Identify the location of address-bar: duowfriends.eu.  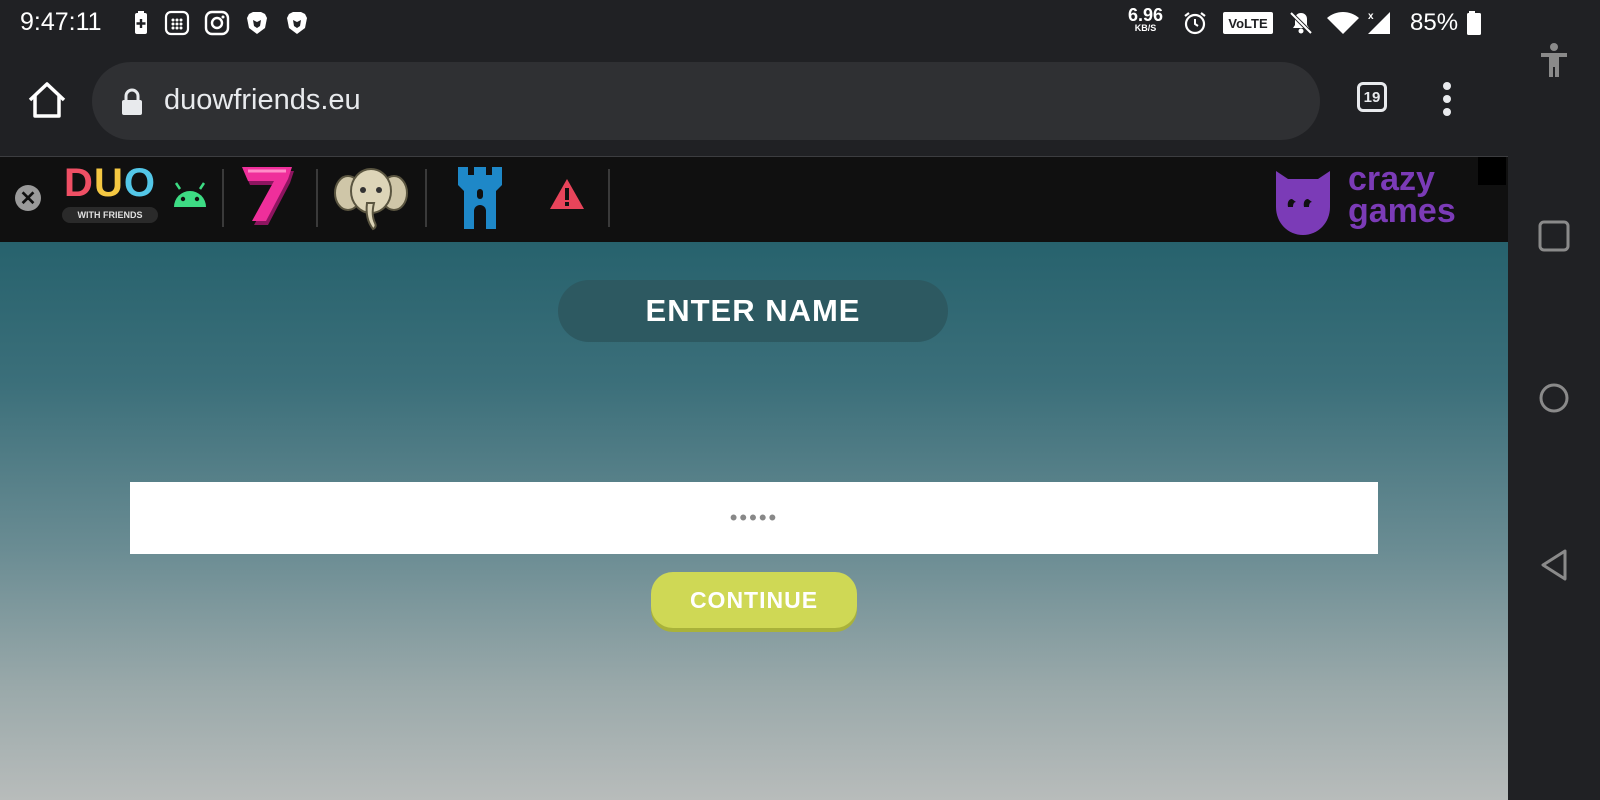
(706, 101).